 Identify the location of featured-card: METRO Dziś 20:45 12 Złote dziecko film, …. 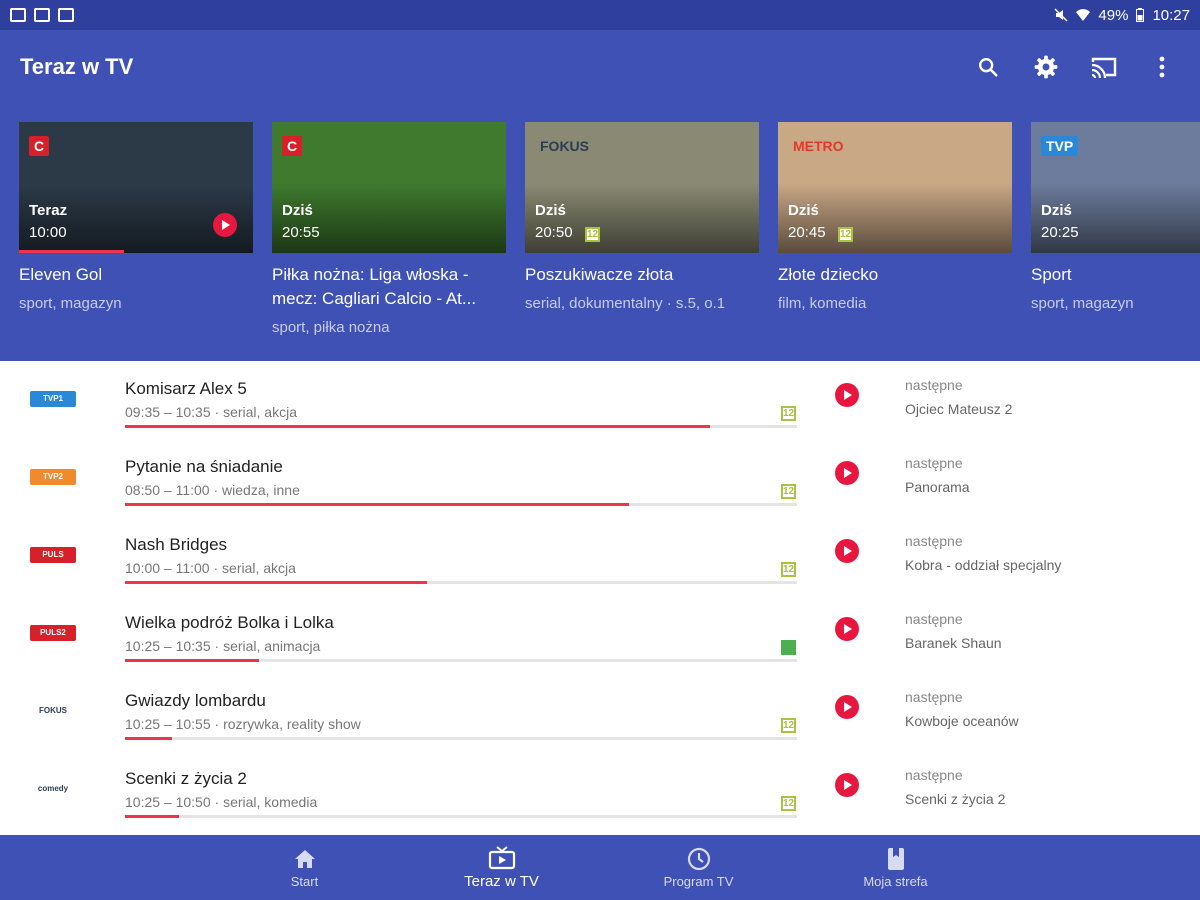
(895, 229).